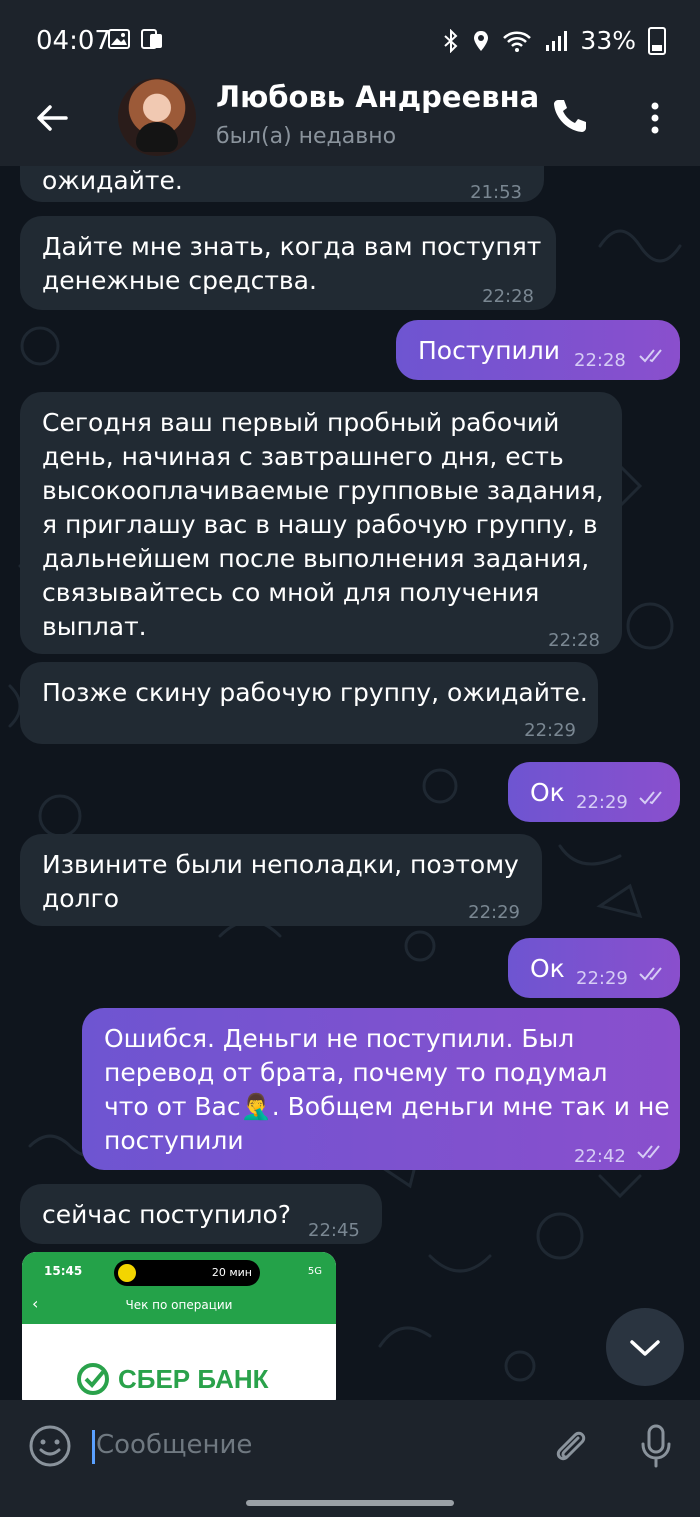  Describe the element at coordinates (93, 1447) in the screenshot. I see `text-caret` at that location.